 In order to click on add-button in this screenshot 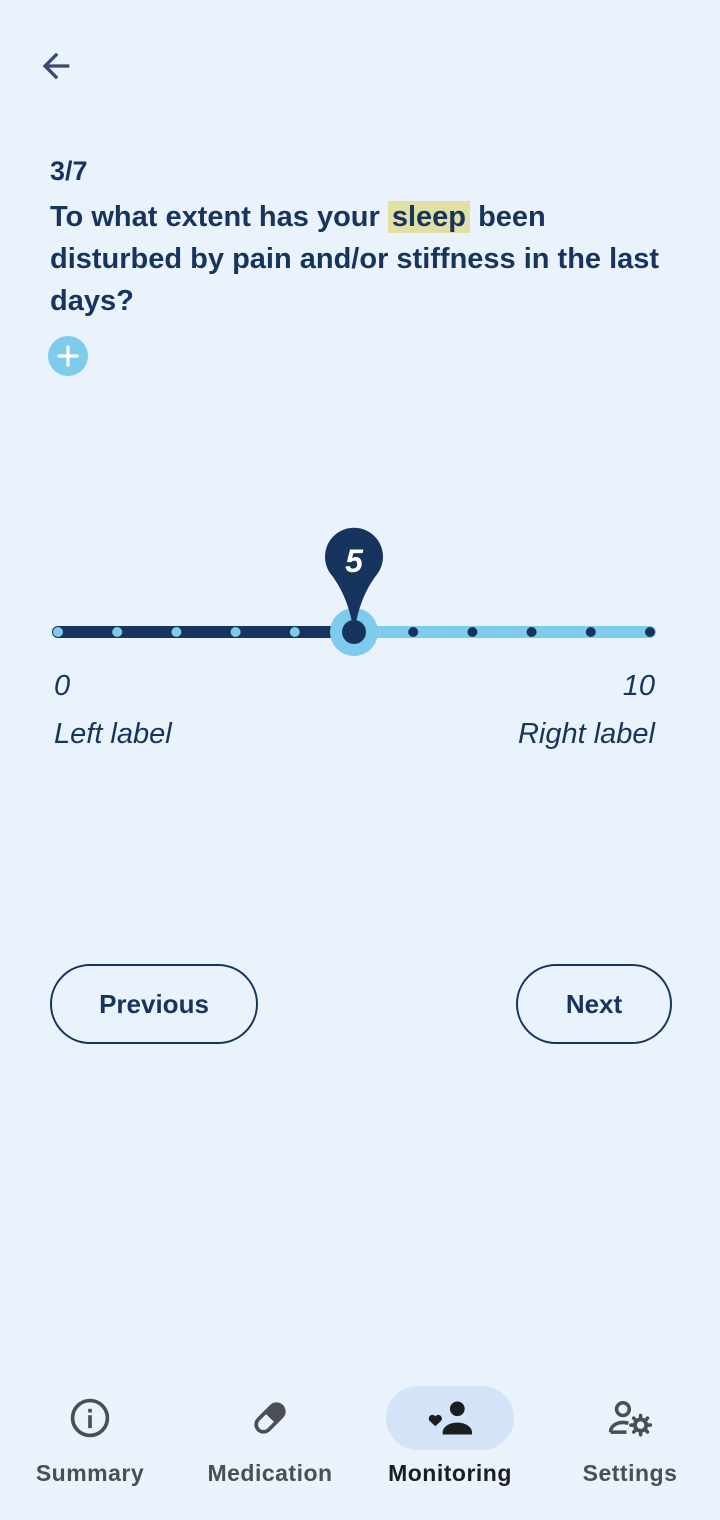, I will do `click(68, 356)`.